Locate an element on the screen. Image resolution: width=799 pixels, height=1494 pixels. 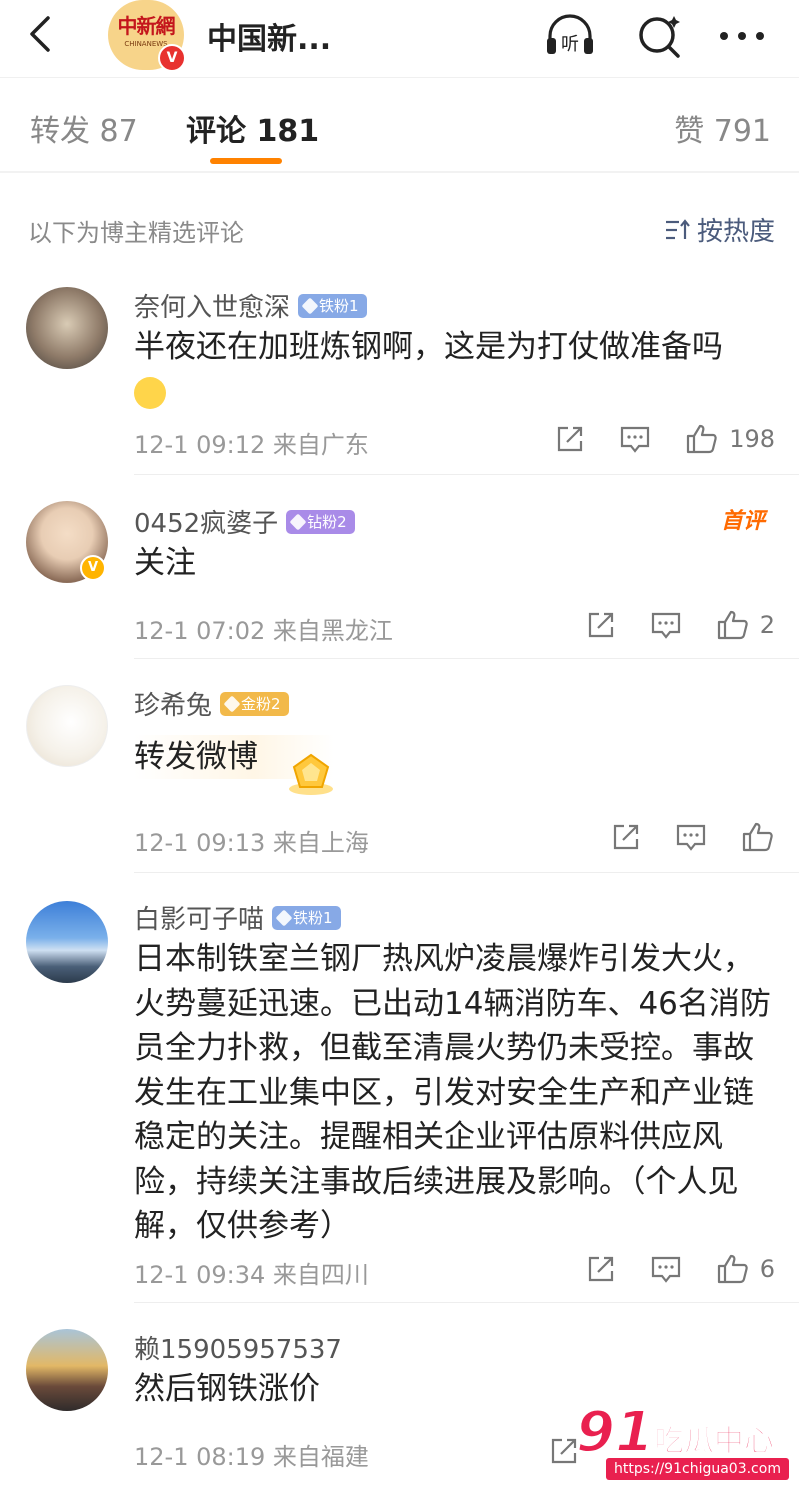
drooling-emoji-icon is located at coordinates (150, 392).